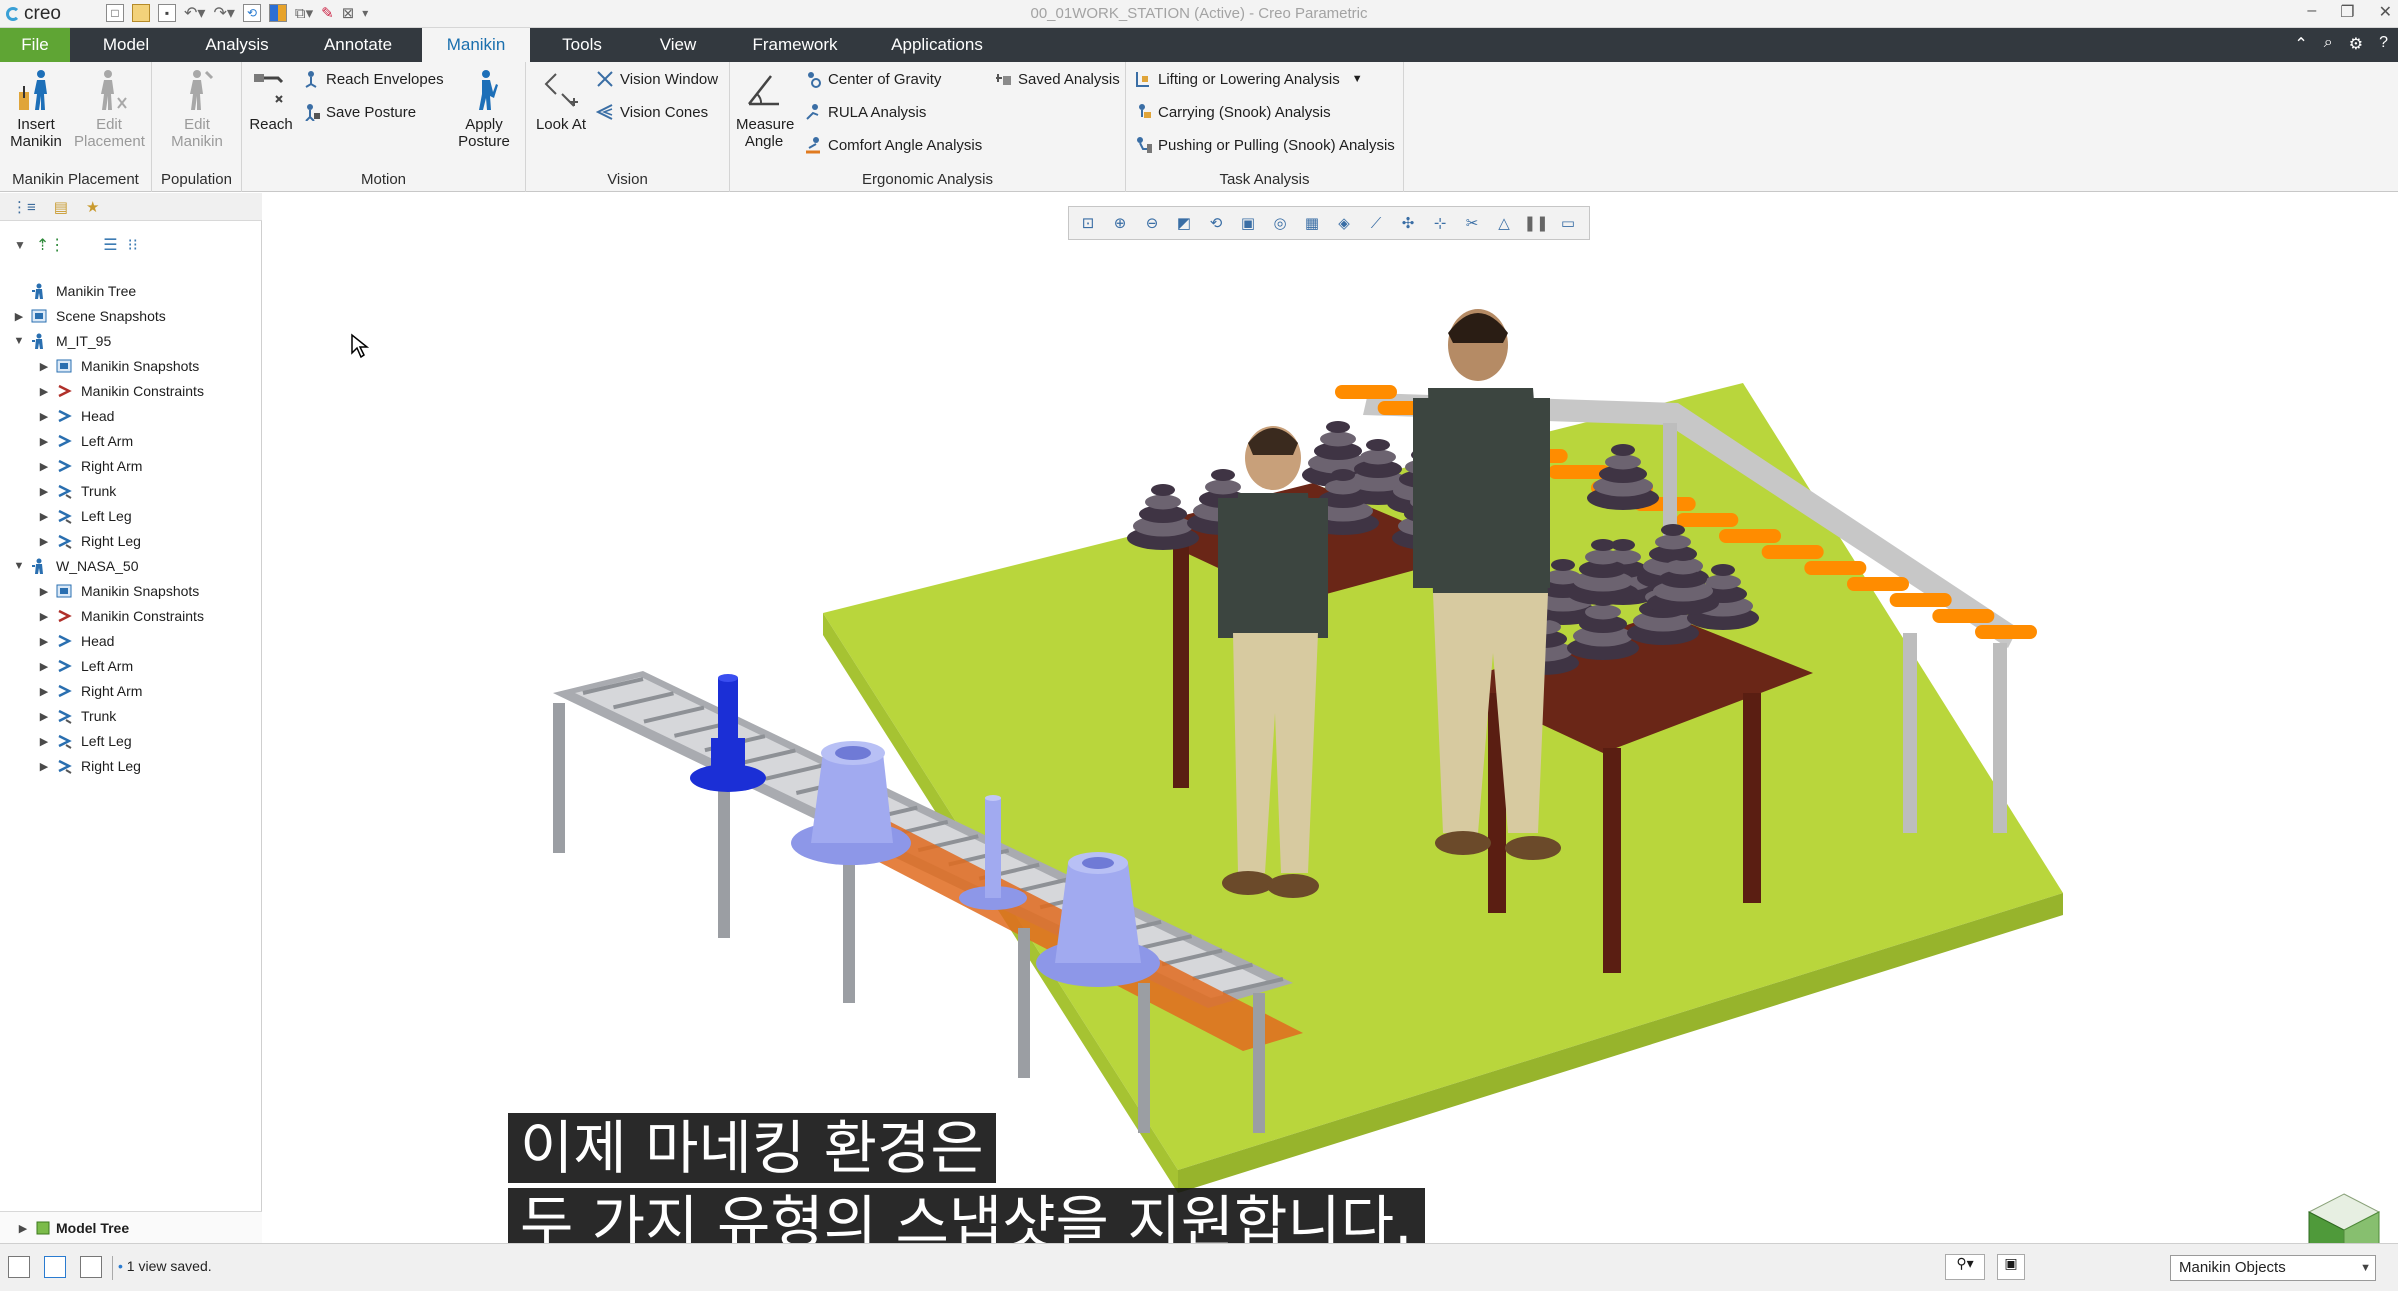 This screenshot has height=1291, width=2398. I want to click on tree-root: Manikin Tree, so click(74, 291).